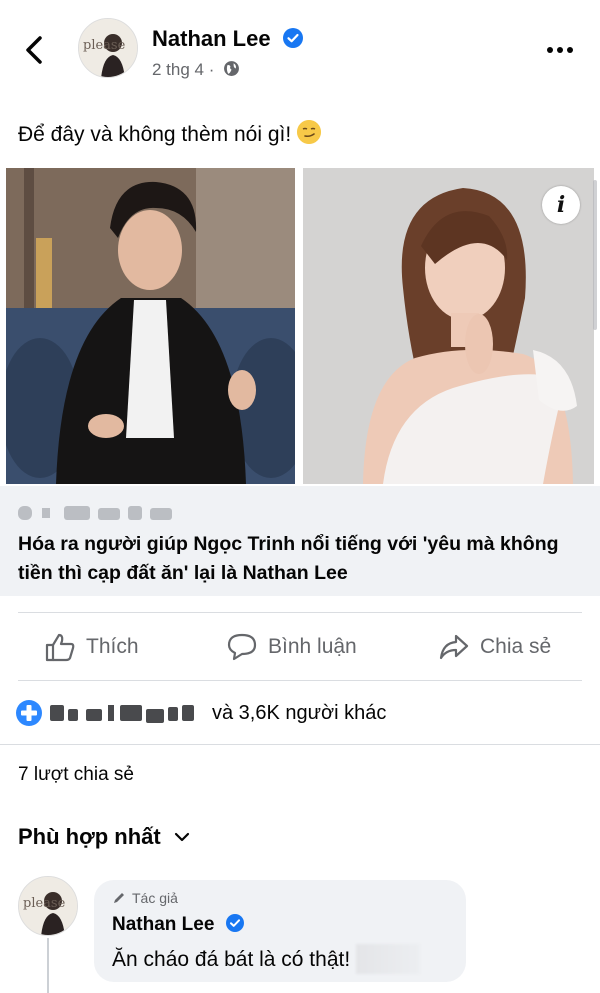  What do you see at coordinates (60, 647) in the screenshot?
I see `thumbs-up-icon` at bounding box center [60, 647].